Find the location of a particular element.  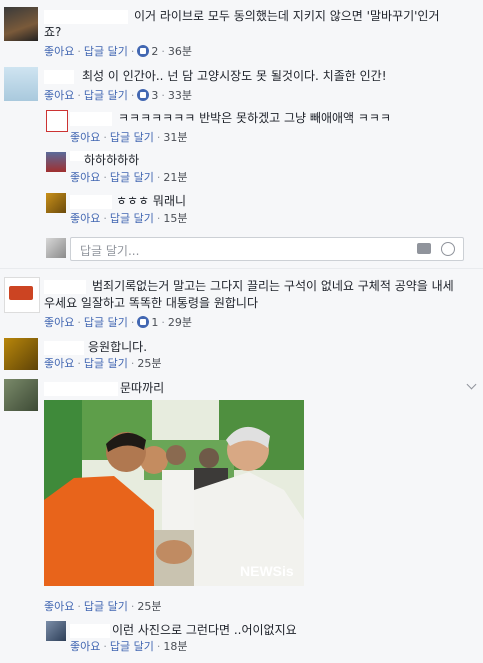

comment-text: 범죄기록없는거 말고는 그다지 끌리는 구석이 없네요 구체적 공약을 내세 is located at coordinates (273, 286).